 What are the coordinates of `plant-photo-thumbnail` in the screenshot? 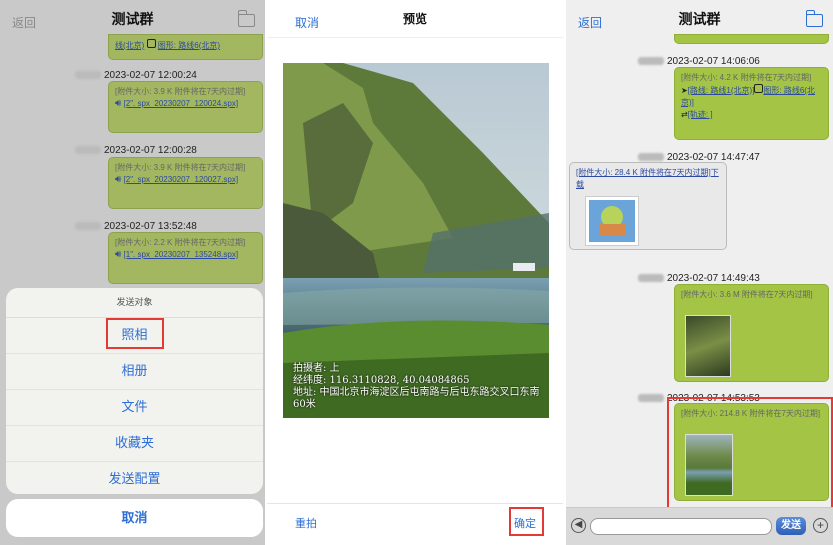 It's located at (708, 346).